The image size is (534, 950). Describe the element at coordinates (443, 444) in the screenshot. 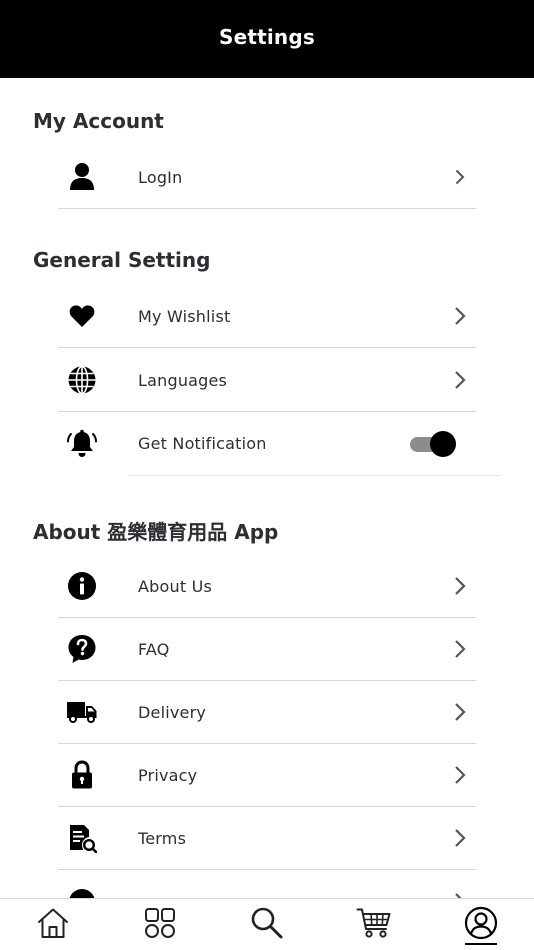

I see `toggle-knob` at that location.